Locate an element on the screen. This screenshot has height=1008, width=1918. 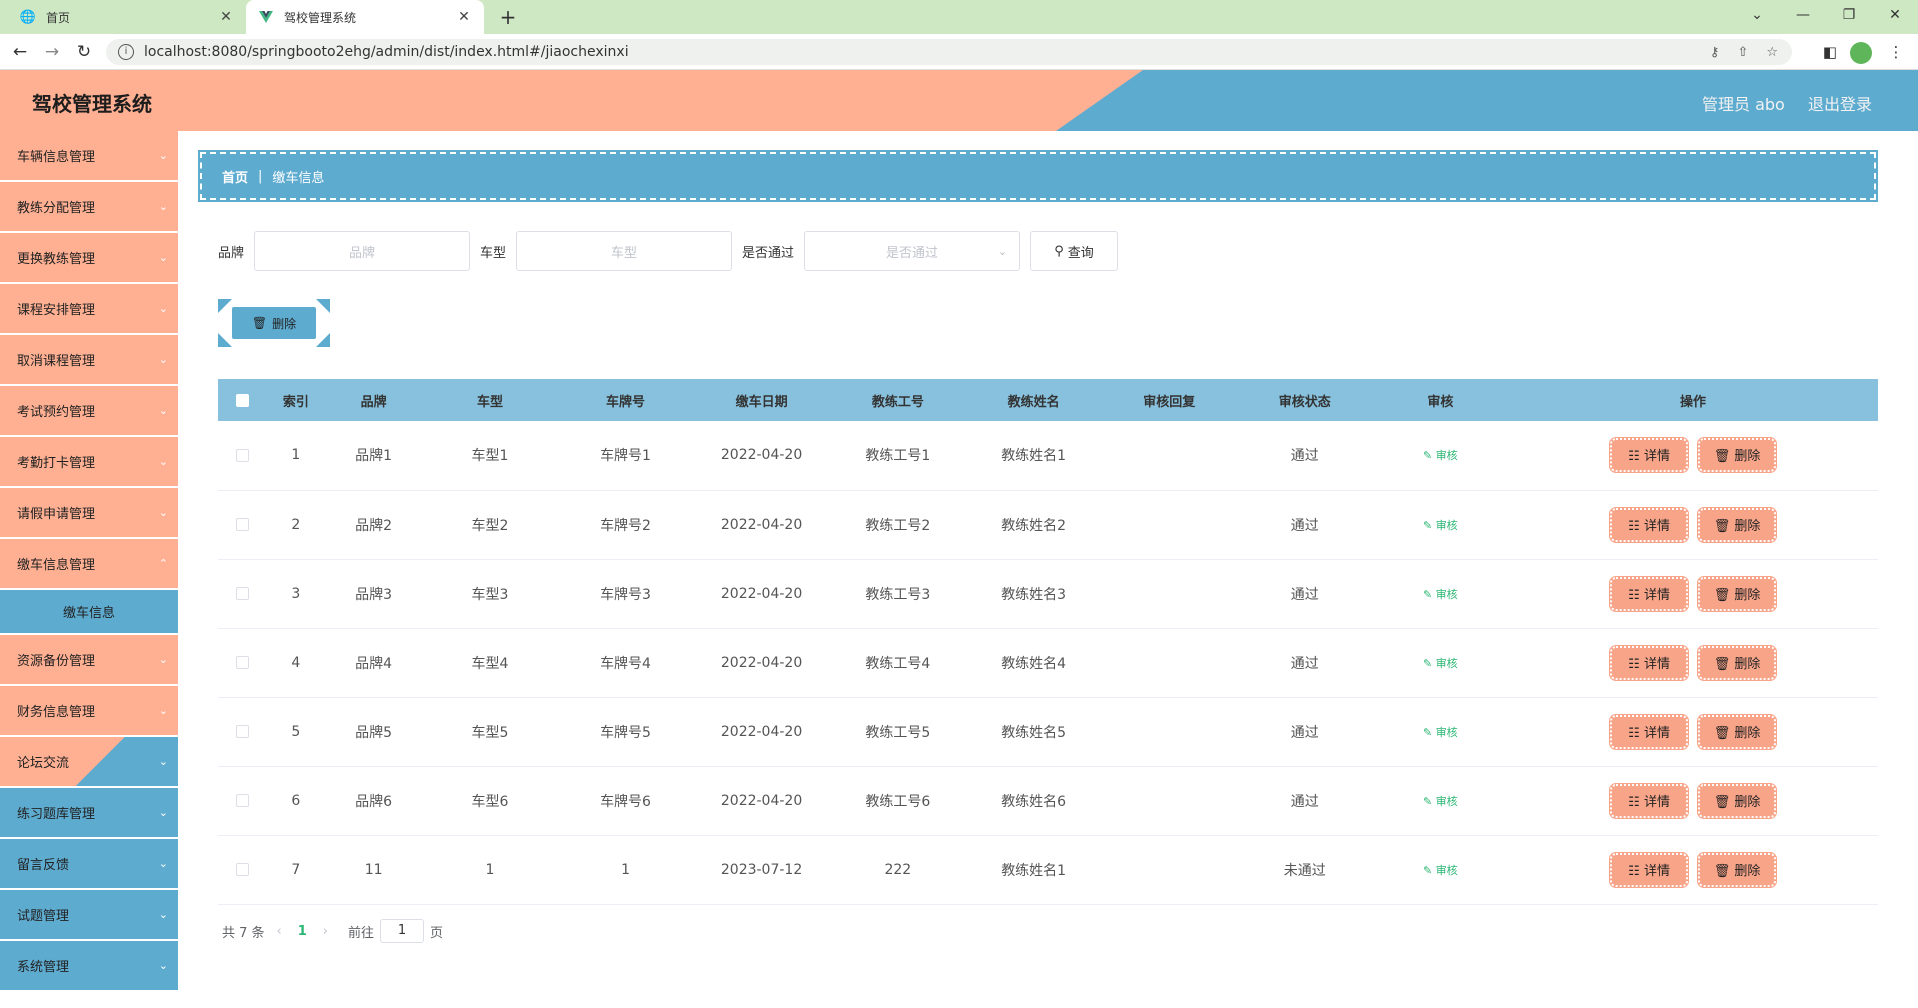
sidebar-item: 更换教练管理 ⌄ is located at coordinates (89, 258).